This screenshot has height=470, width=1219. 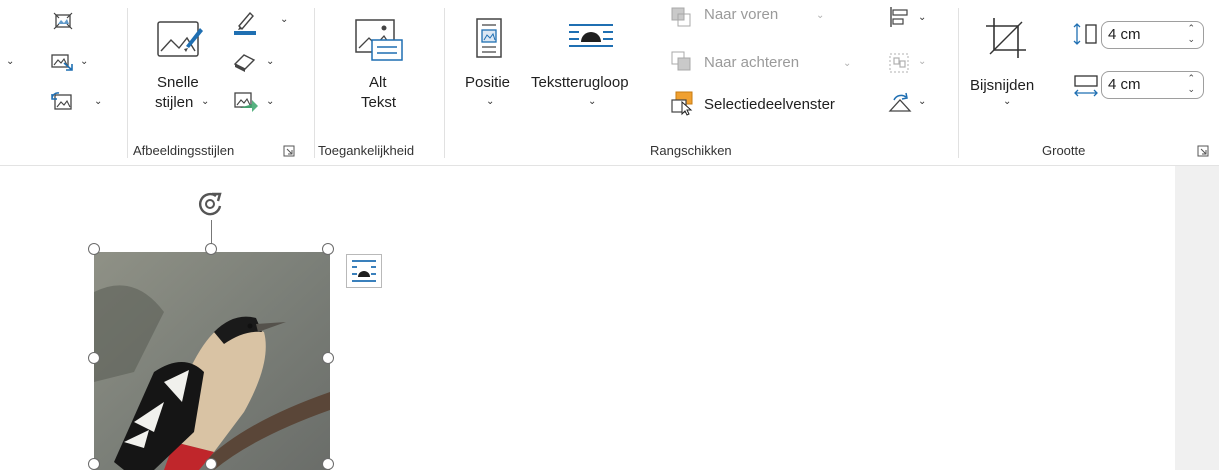 I want to click on height-spinner-arrows: ⌃ ⌄, so click(x=1191, y=34).